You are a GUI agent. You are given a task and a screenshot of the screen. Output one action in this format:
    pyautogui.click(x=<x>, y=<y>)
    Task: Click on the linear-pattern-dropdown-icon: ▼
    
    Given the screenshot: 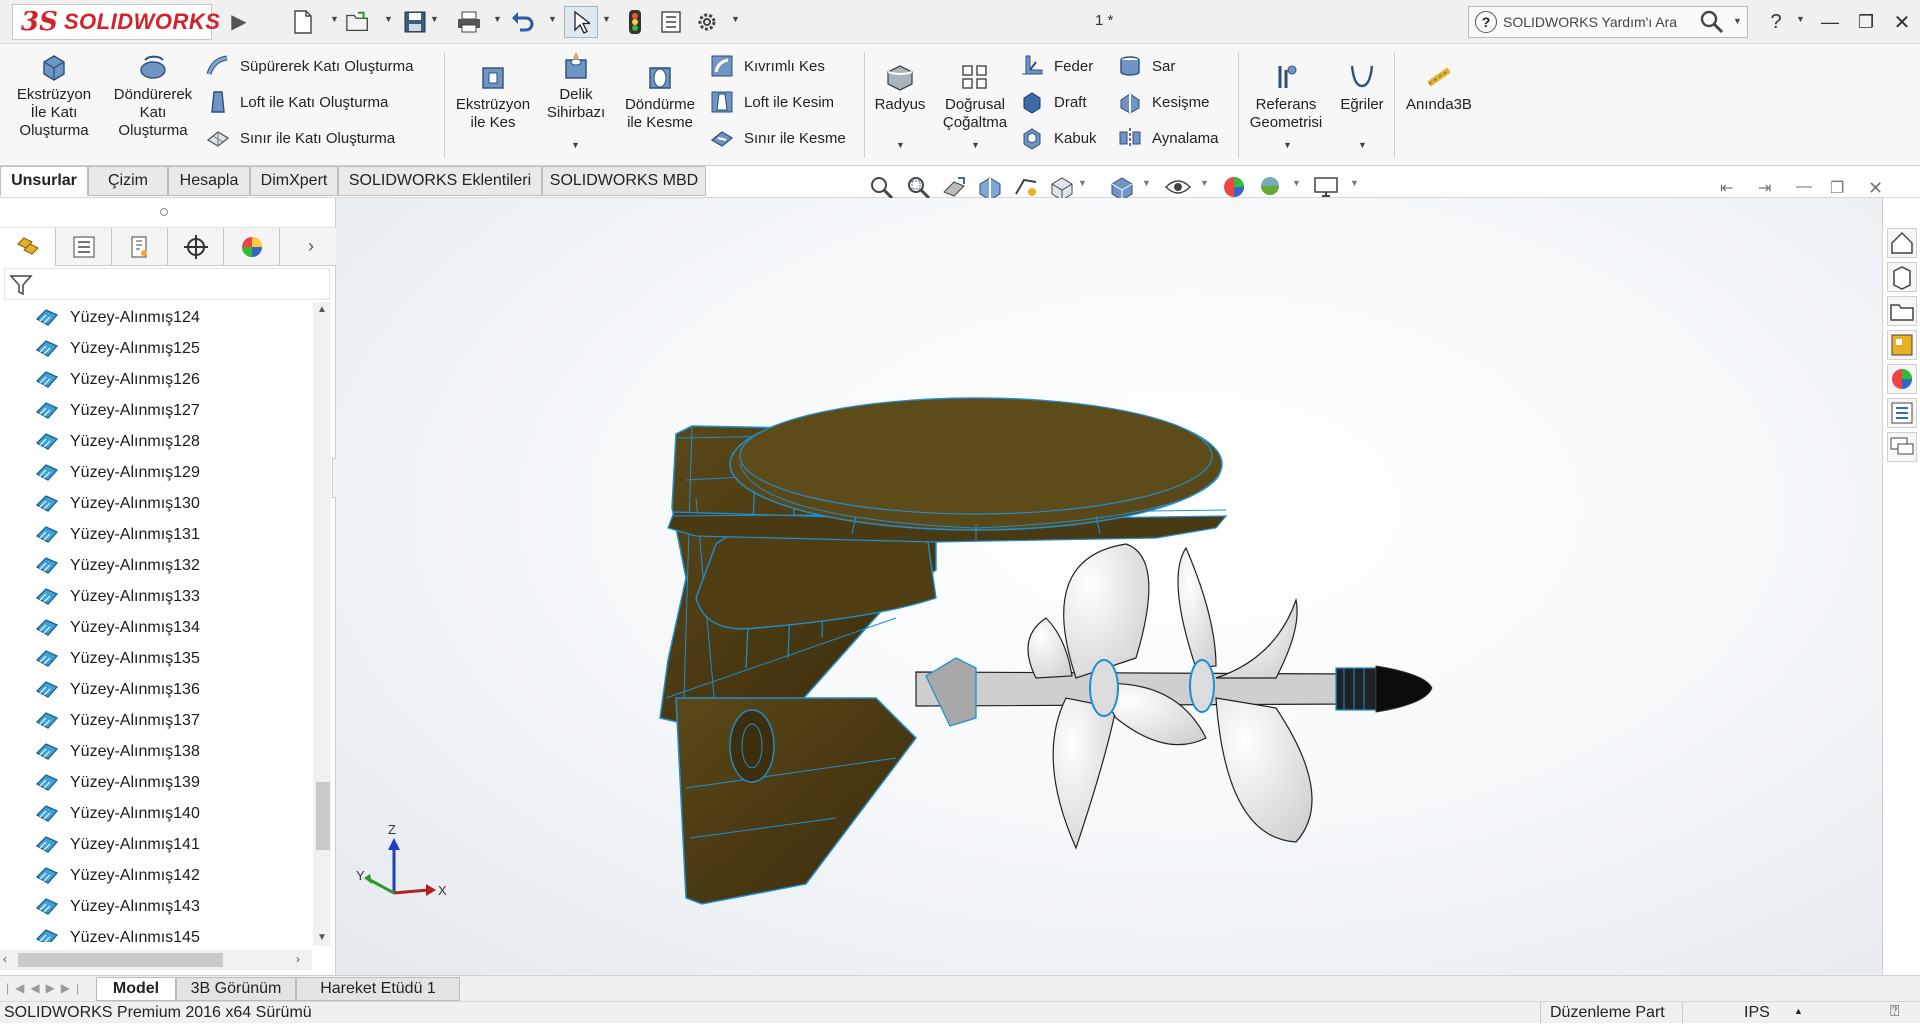 What is the action you would take?
    pyautogui.click(x=975, y=145)
    